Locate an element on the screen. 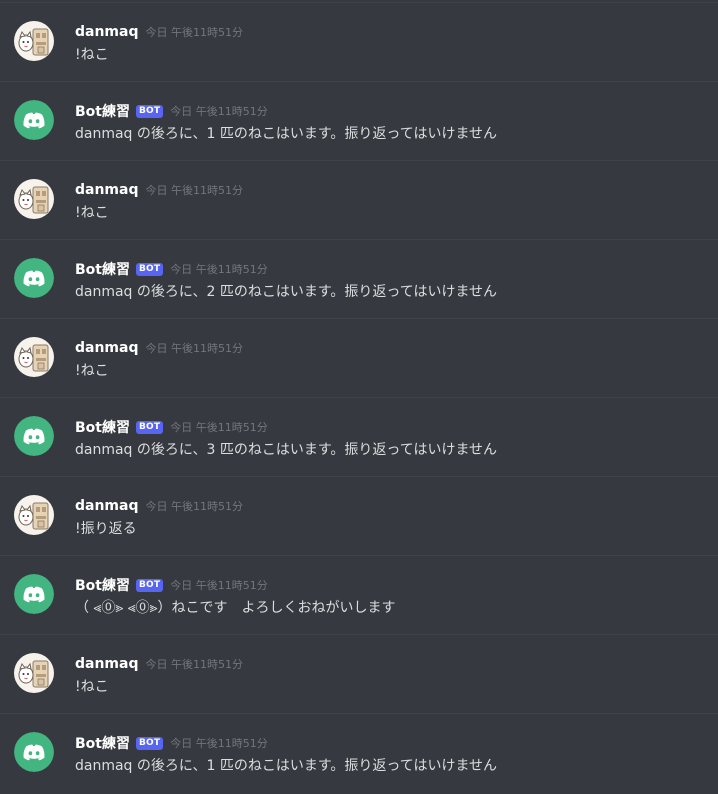 This screenshot has width=718, height=794. message-content: !振り返る is located at coordinates (106, 529).